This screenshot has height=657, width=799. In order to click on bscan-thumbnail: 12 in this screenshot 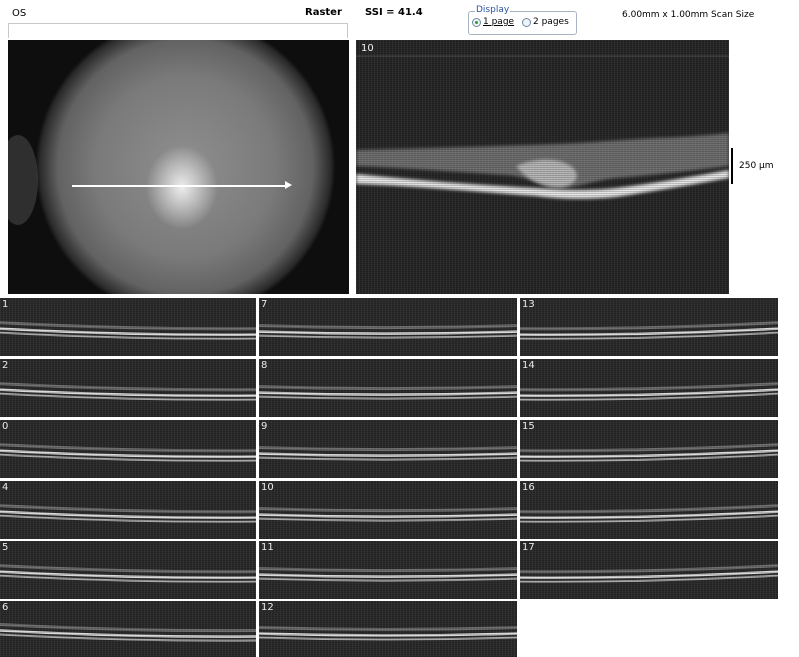, I will do `click(388, 629)`.